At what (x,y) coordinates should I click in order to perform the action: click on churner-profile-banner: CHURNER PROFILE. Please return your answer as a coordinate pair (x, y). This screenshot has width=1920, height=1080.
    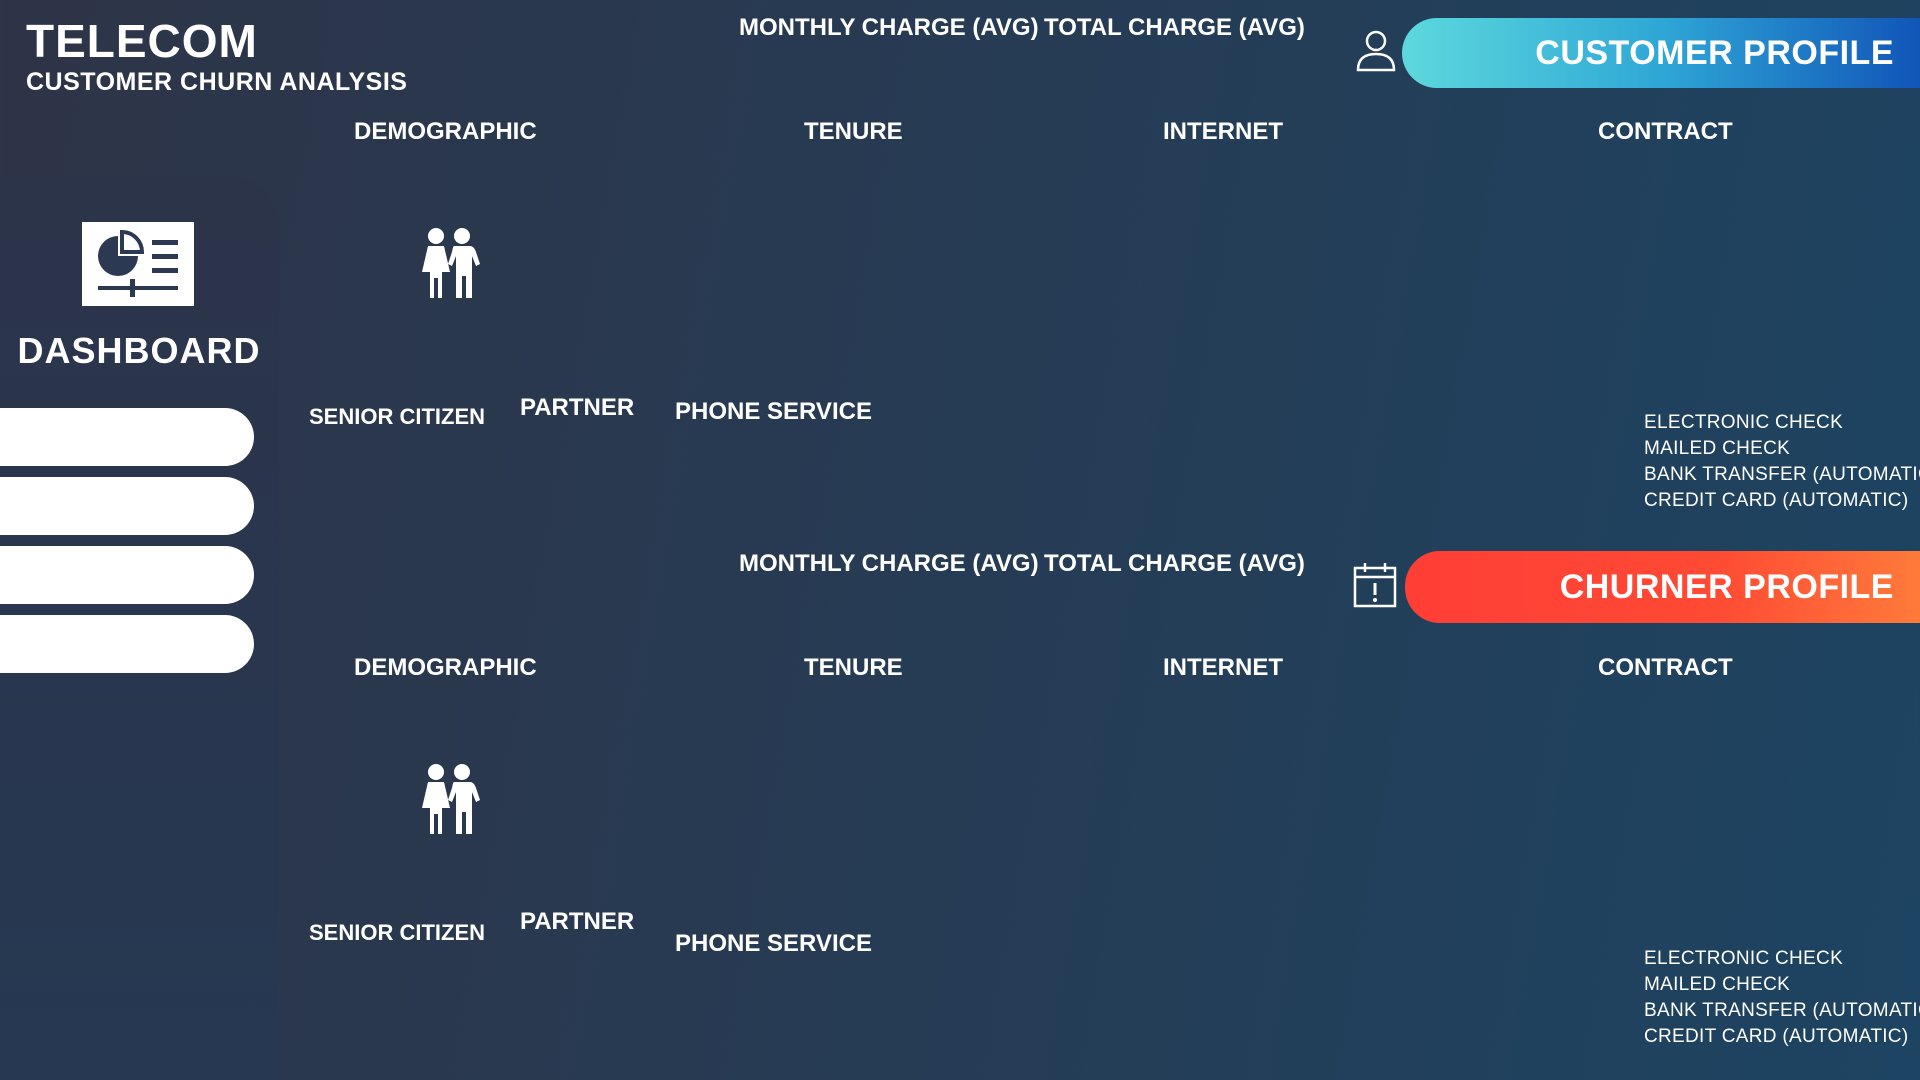
    Looking at the image, I should click on (1662, 587).